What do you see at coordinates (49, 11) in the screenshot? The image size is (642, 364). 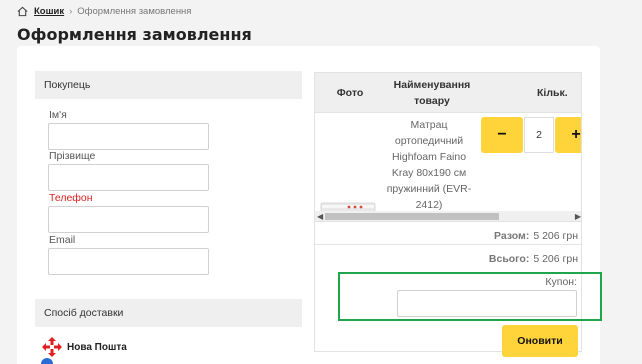 I see `breadcrumb-cart-link: Кошик` at bounding box center [49, 11].